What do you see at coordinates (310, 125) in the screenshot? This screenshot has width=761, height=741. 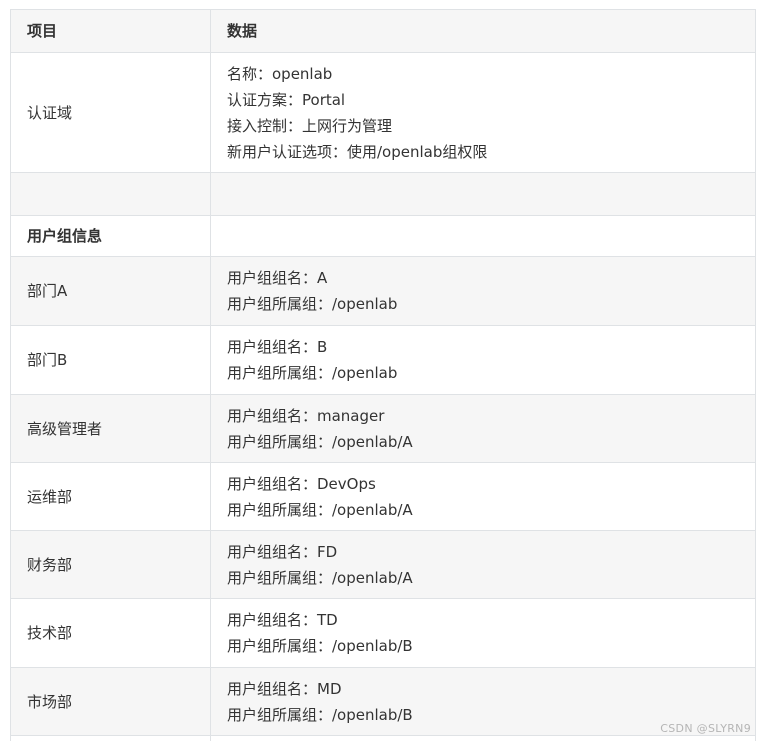 I see `row-data-line: 接入控制：上网行为管理` at bounding box center [310, 125].